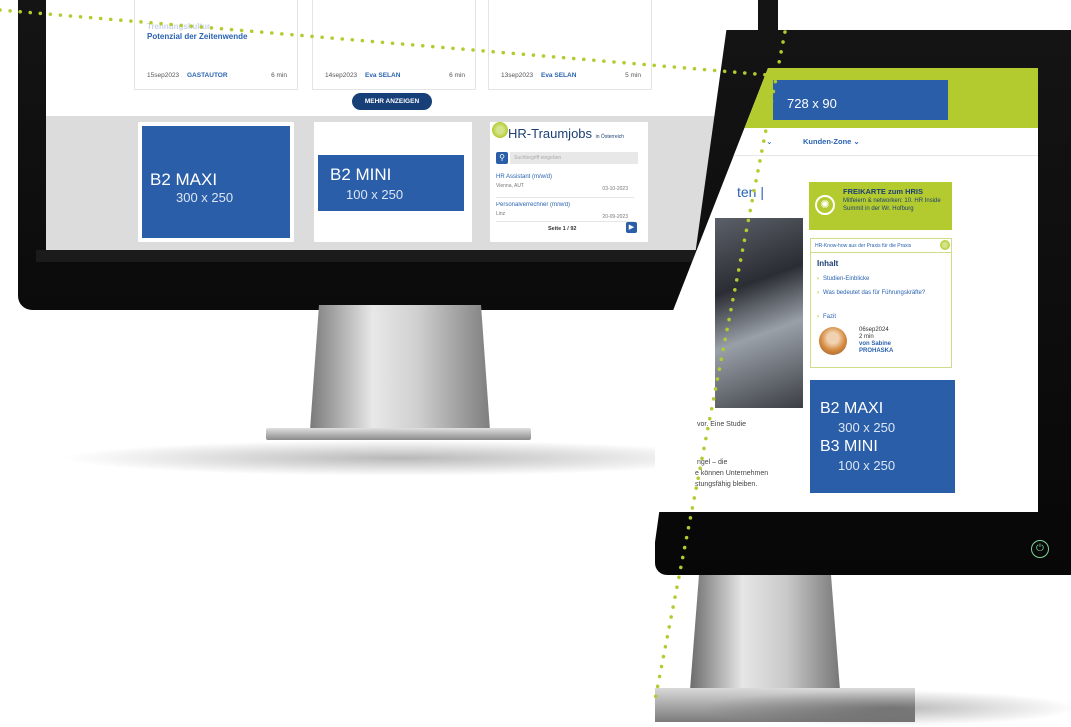  What do you see at coordinates (394, 45) in the screenshot?
I see `article-card: 14sep2023 Eva SELAN 6 min` at bounding box center [394, 45].